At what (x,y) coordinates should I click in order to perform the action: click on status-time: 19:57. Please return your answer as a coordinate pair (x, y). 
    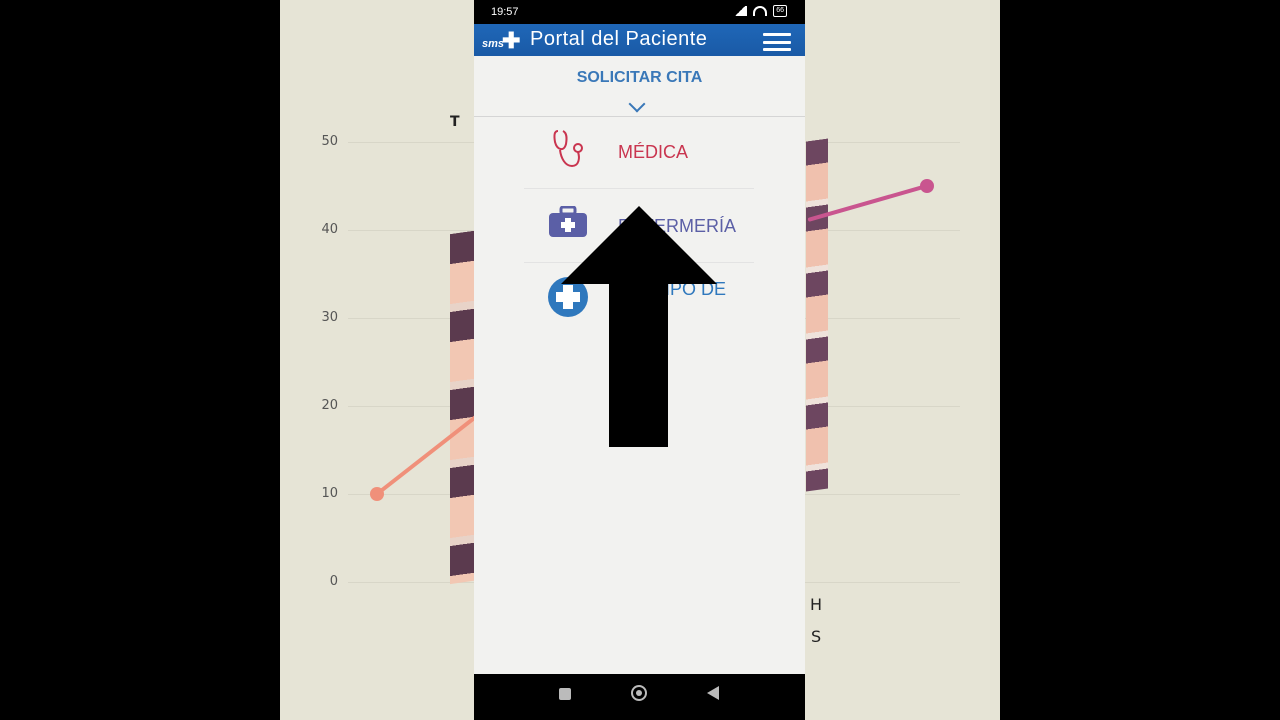
    Looking at the image, I should click on (505, 12).